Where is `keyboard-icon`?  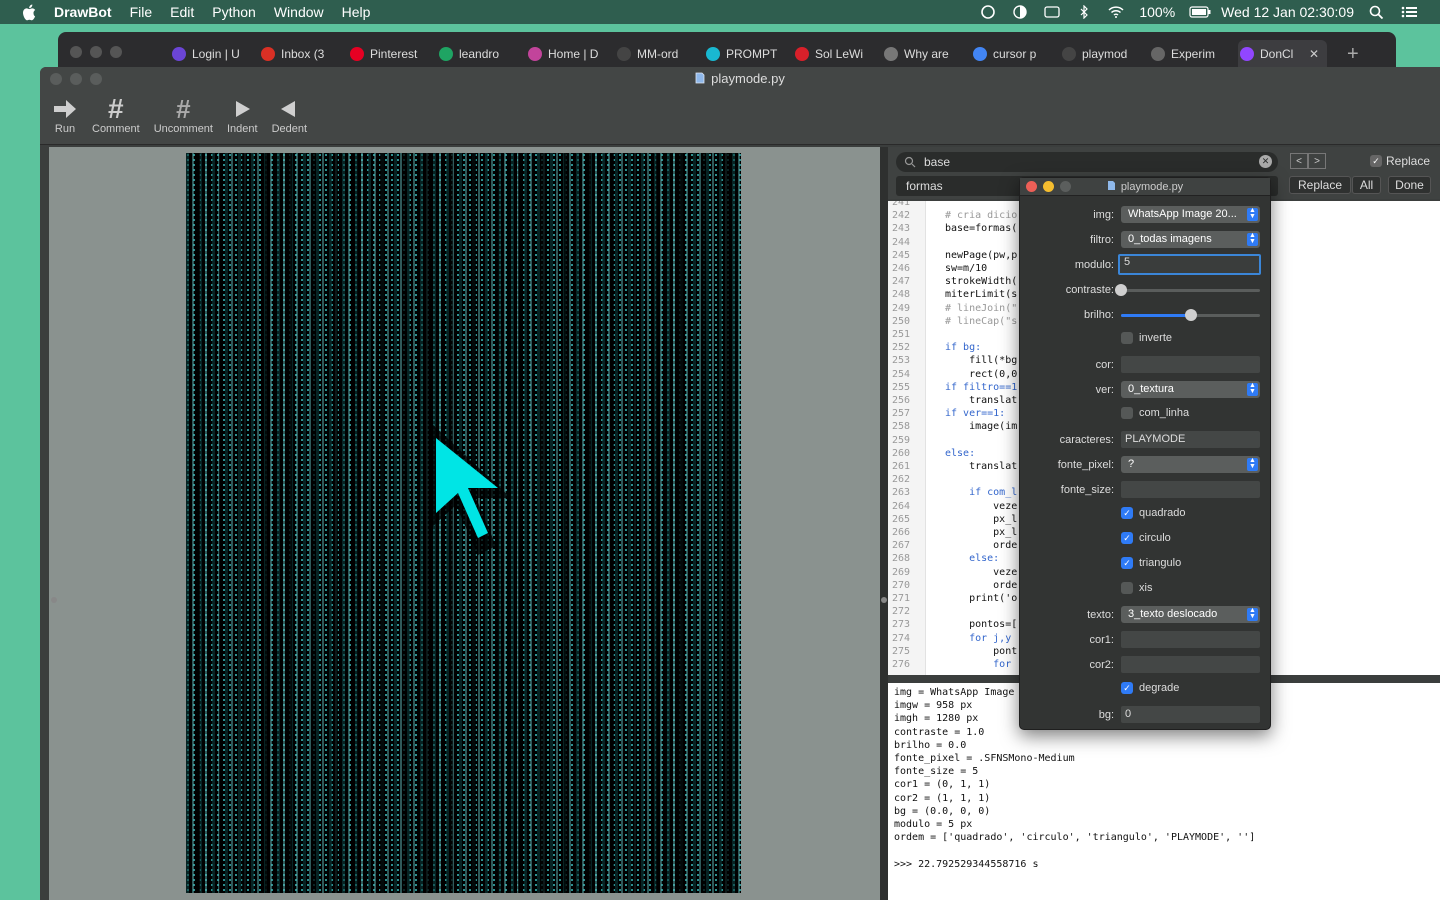 keyboard-icon is located at coordinates (1052, 12).